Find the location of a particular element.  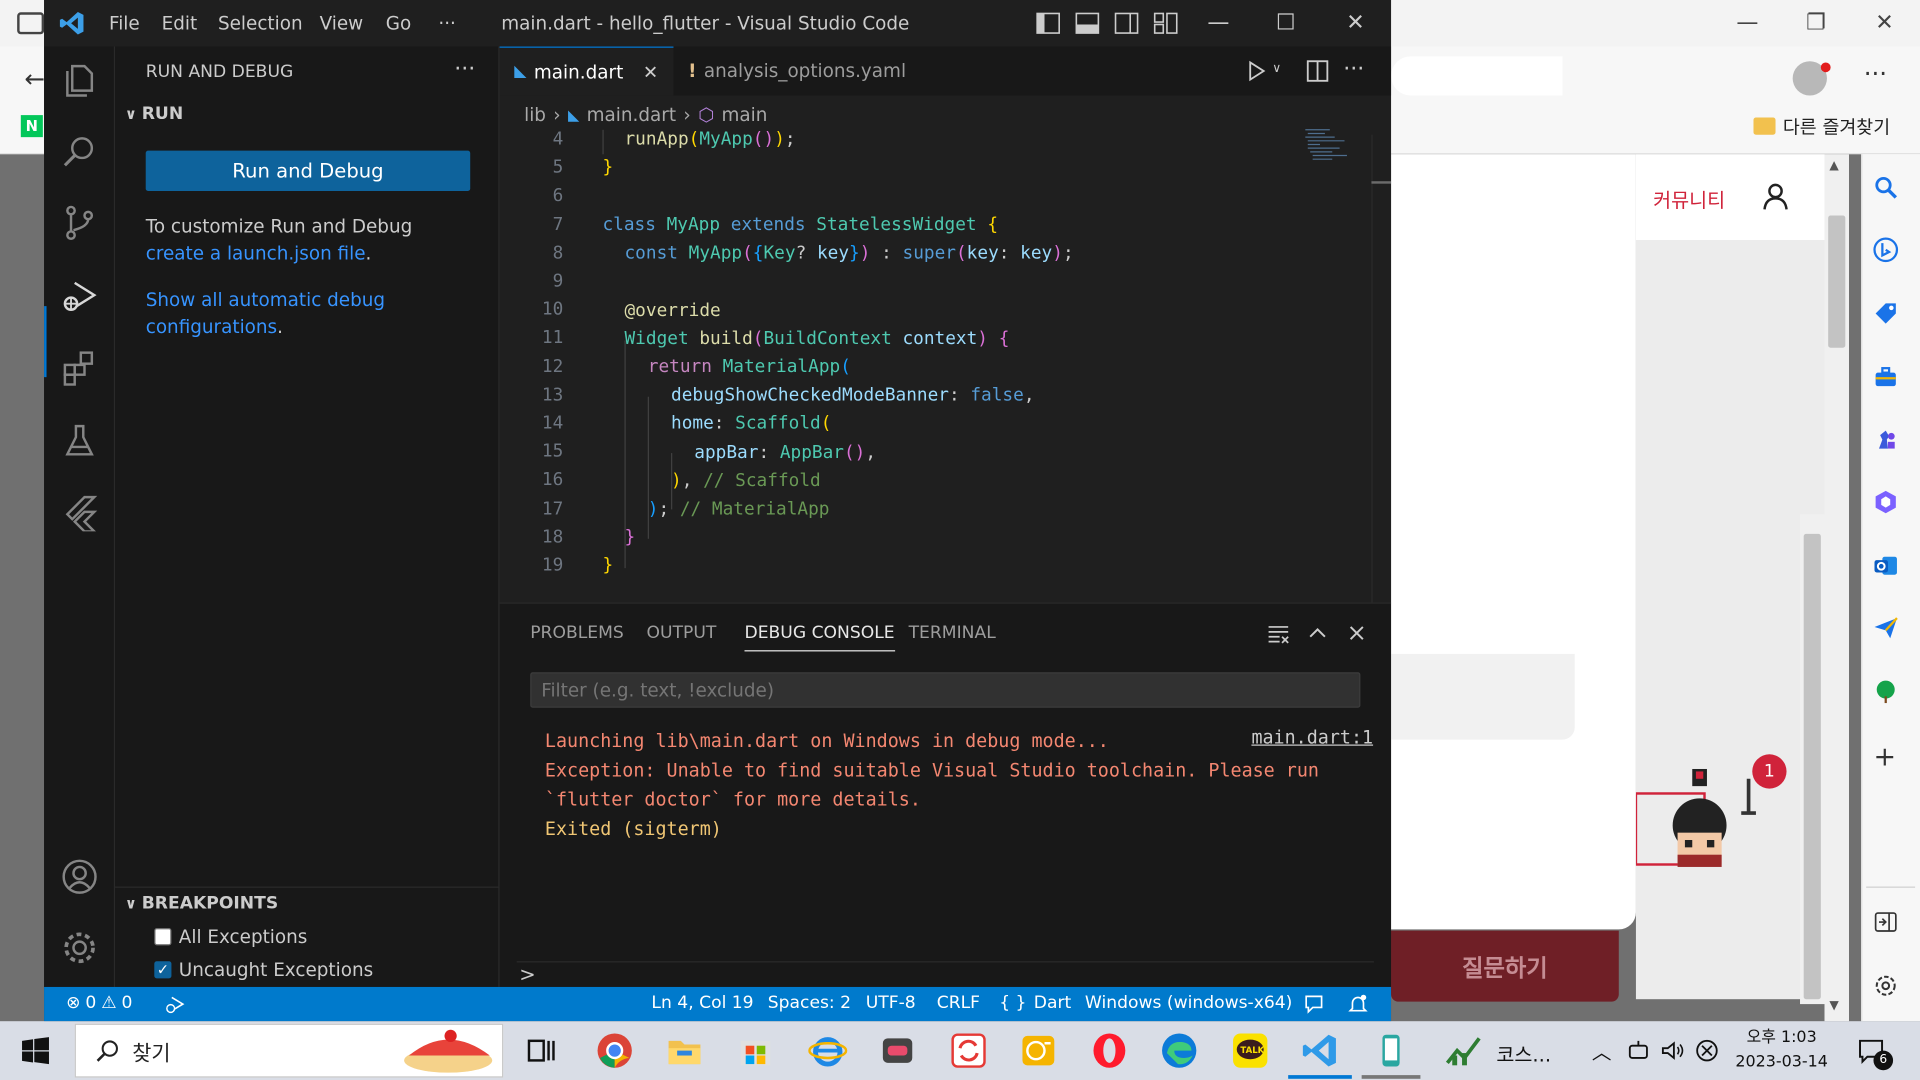

run-and-debug-icon is located at coordinates (79, 296).